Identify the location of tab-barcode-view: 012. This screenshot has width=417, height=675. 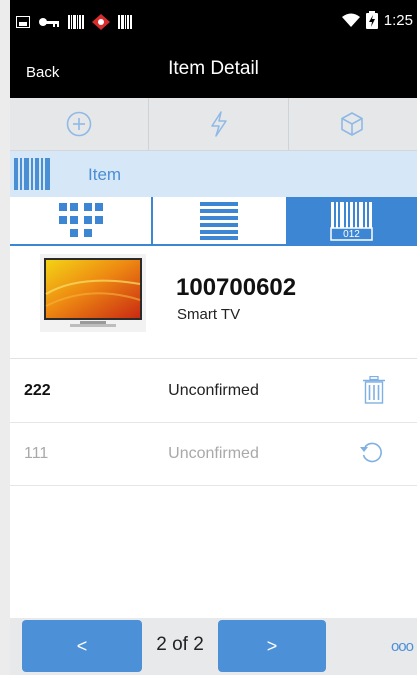
(351, 220).